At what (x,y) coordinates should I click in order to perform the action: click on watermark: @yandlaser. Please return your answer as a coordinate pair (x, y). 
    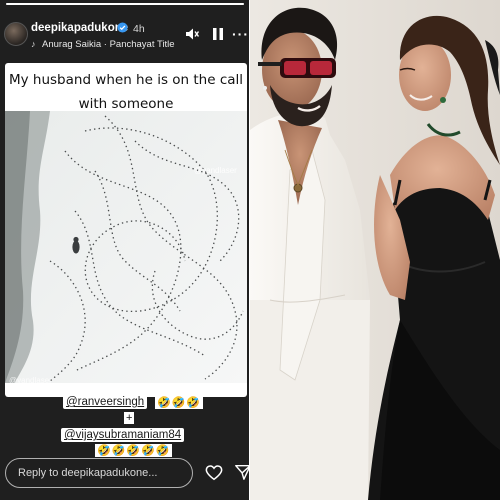
    Looking at the image, I should click on (215, 170).